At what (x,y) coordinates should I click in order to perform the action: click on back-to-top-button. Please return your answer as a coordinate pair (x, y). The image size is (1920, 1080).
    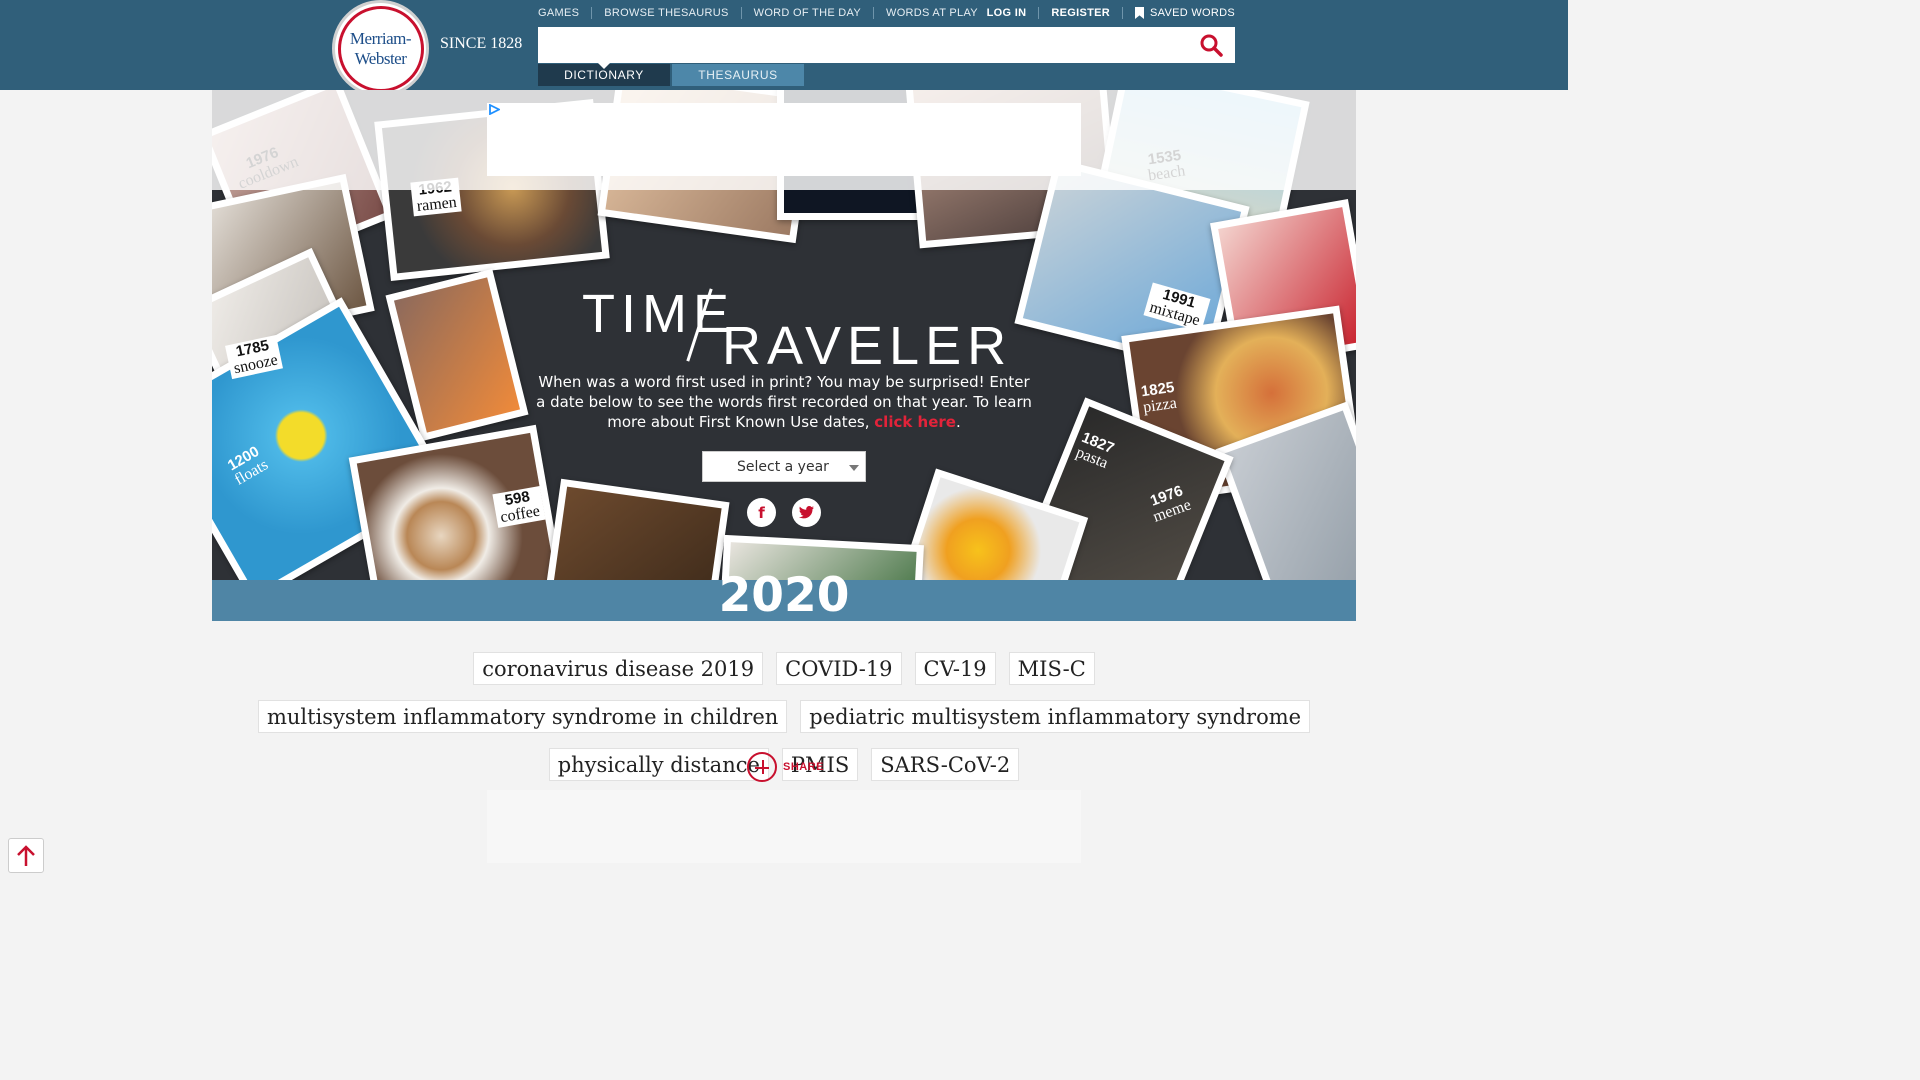
    Looking at the image, I should click on (26, 855).